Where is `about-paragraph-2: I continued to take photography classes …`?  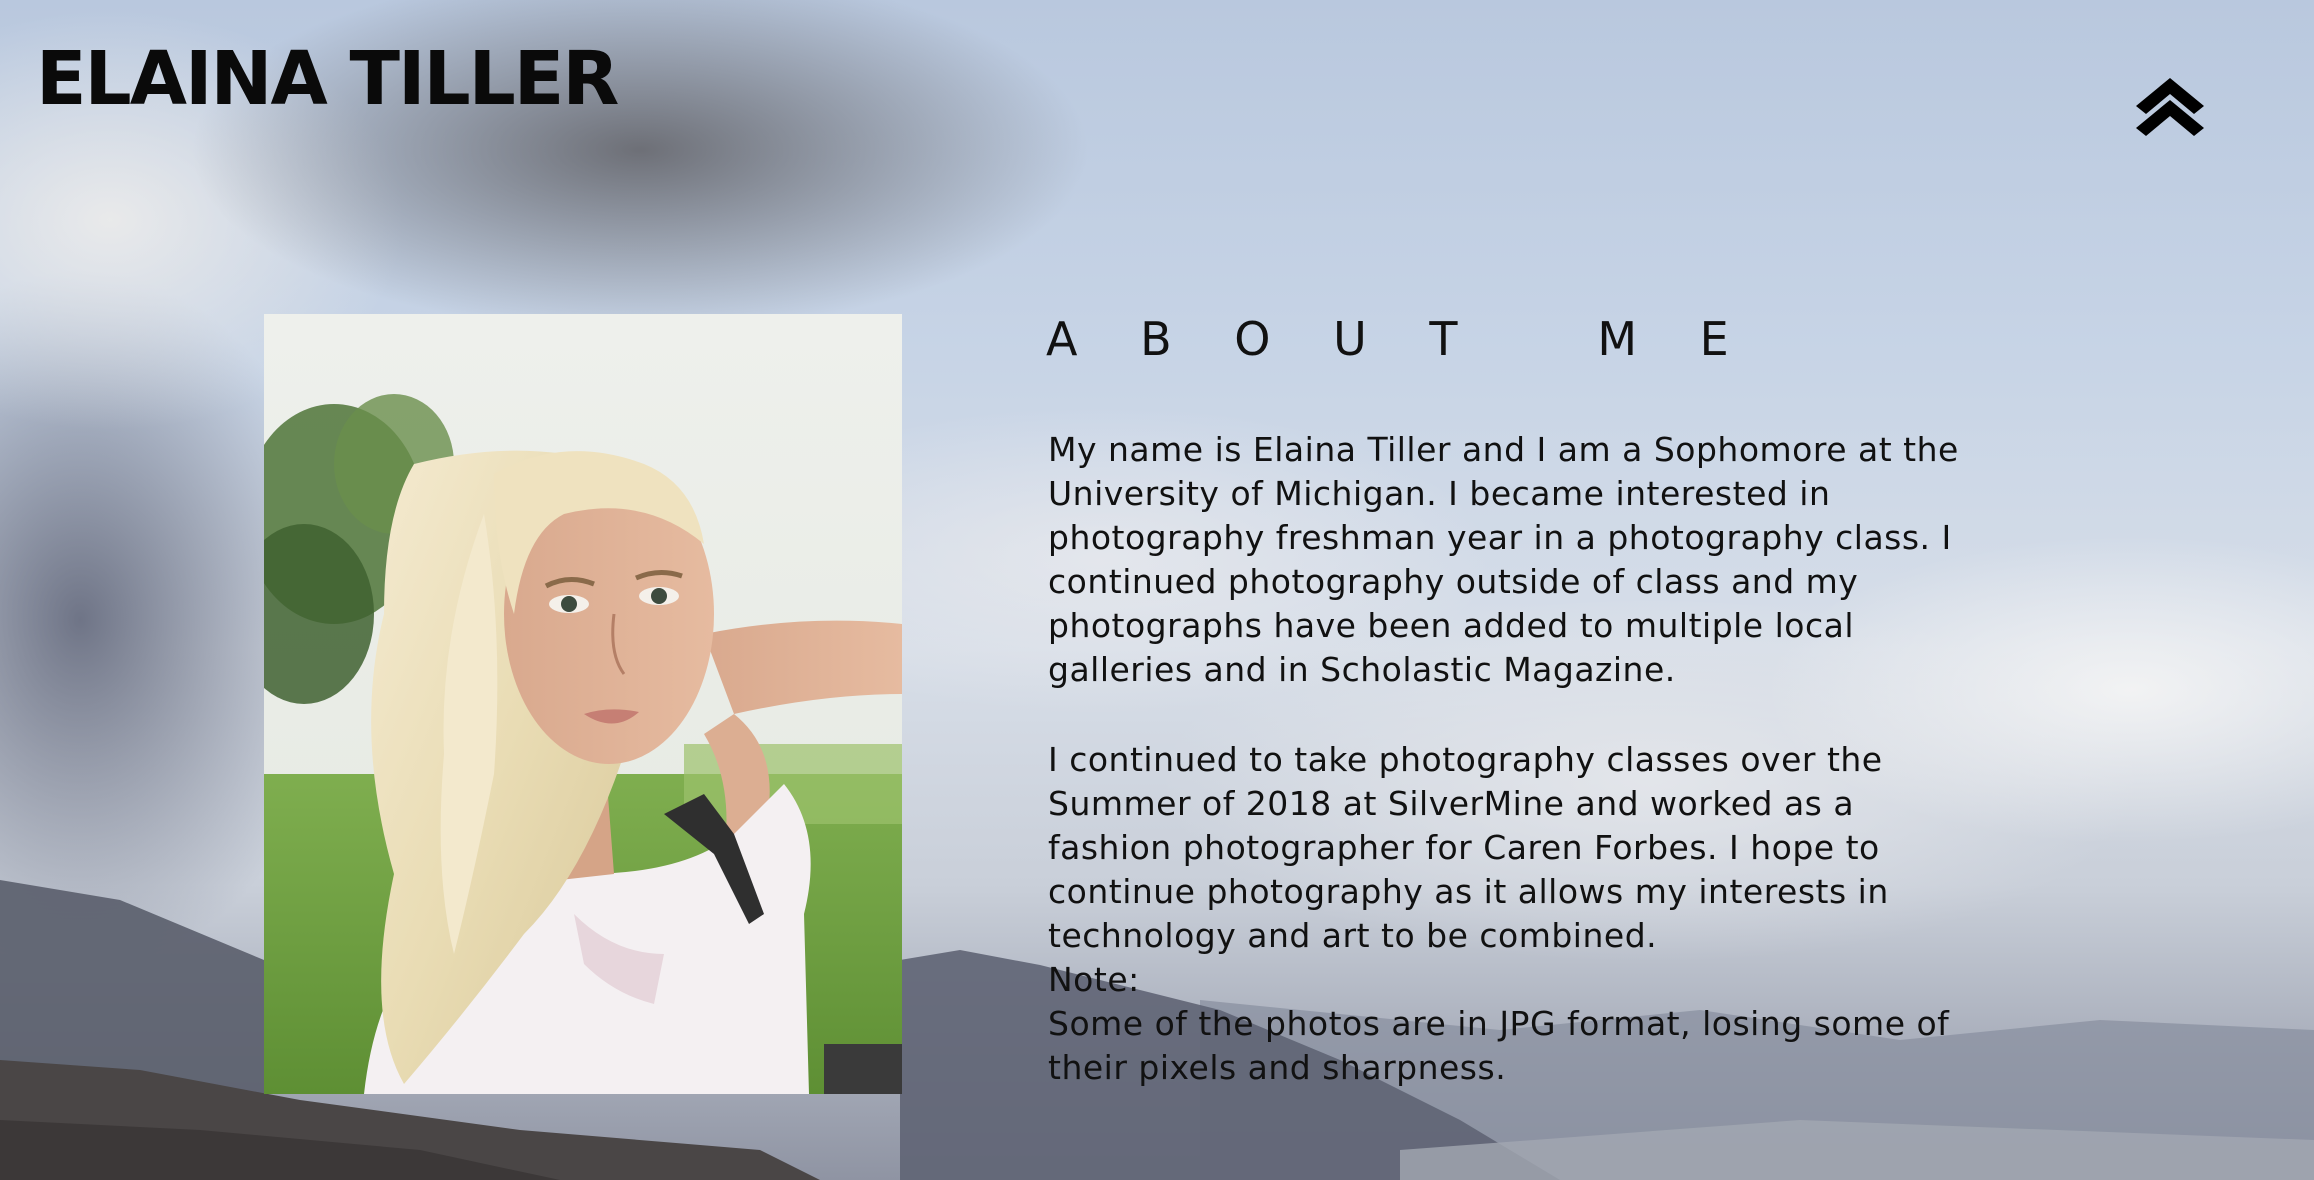
about-paragraph-2: I continued to take photography classes … is located at coordinates (1468, 847).